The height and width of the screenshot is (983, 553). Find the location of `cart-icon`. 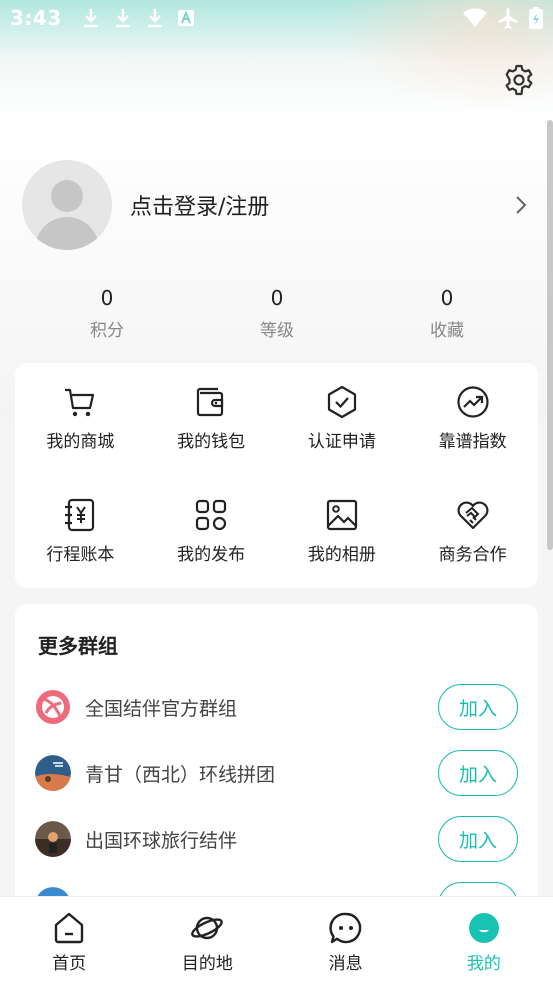

cart-icon is located at coordinates (80, 402).